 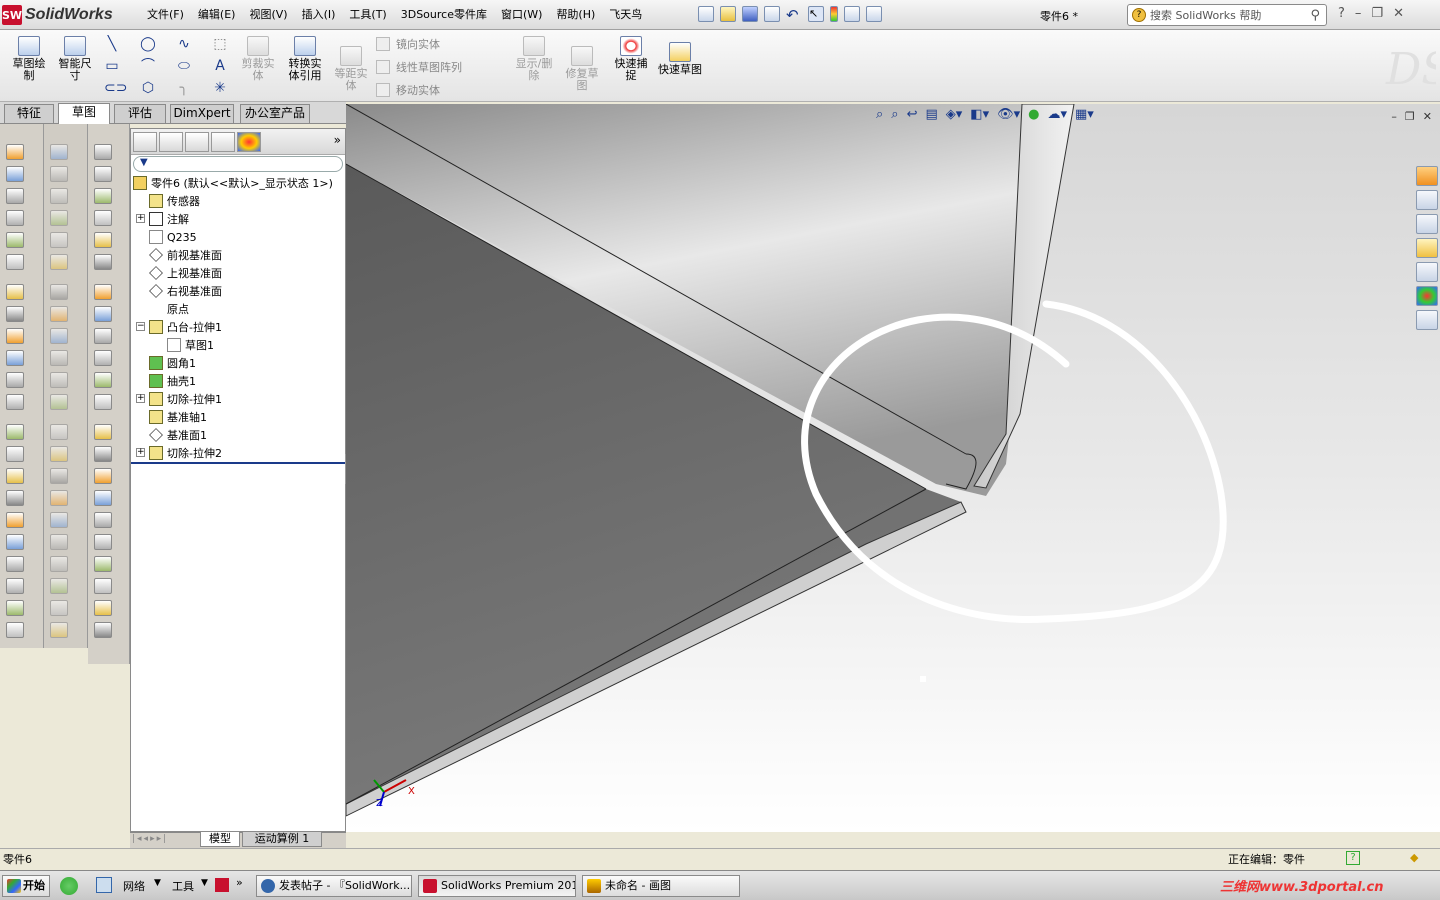 I want to click on hide-show-items-icon: 👁▾, so click(x=1008, y=114).